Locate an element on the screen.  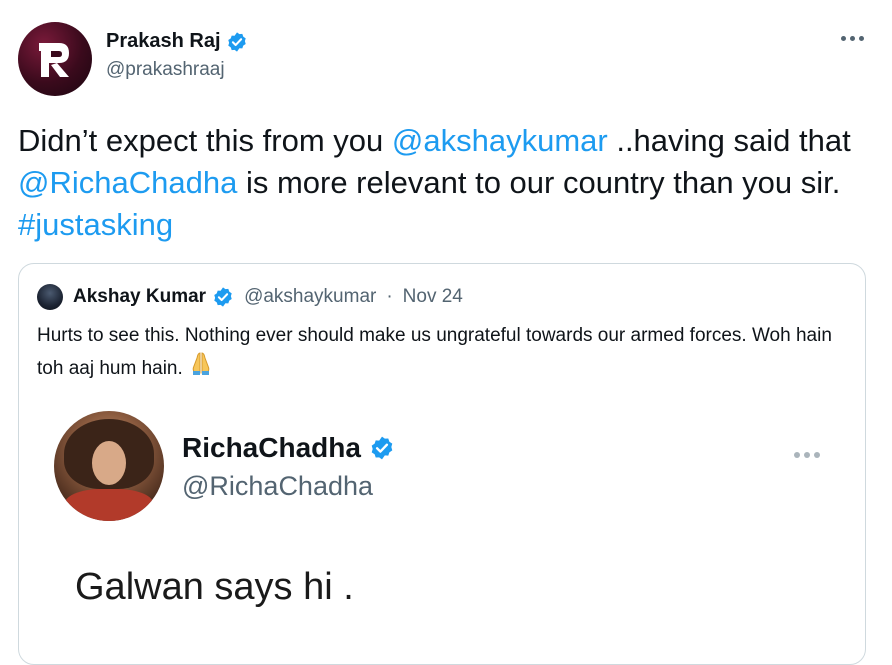
mention-richachadha: @RichaChadha is located at coordinates (127, 182).